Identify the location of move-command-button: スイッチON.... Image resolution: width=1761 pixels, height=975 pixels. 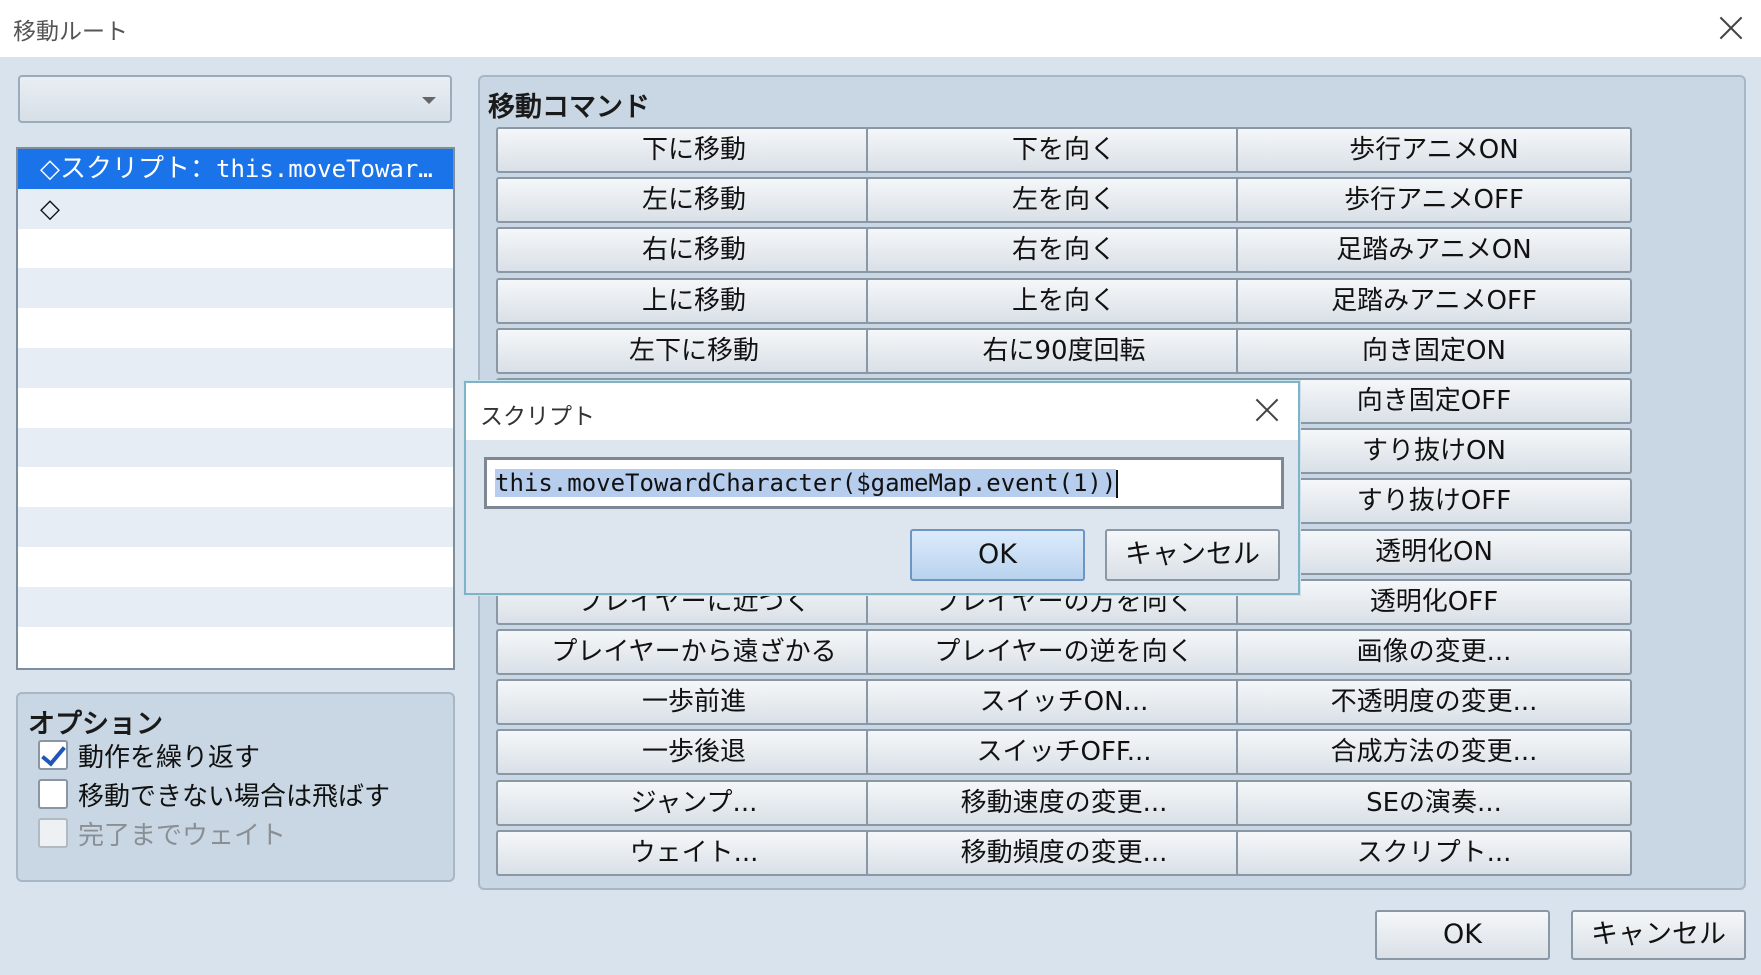
(1064, 702).